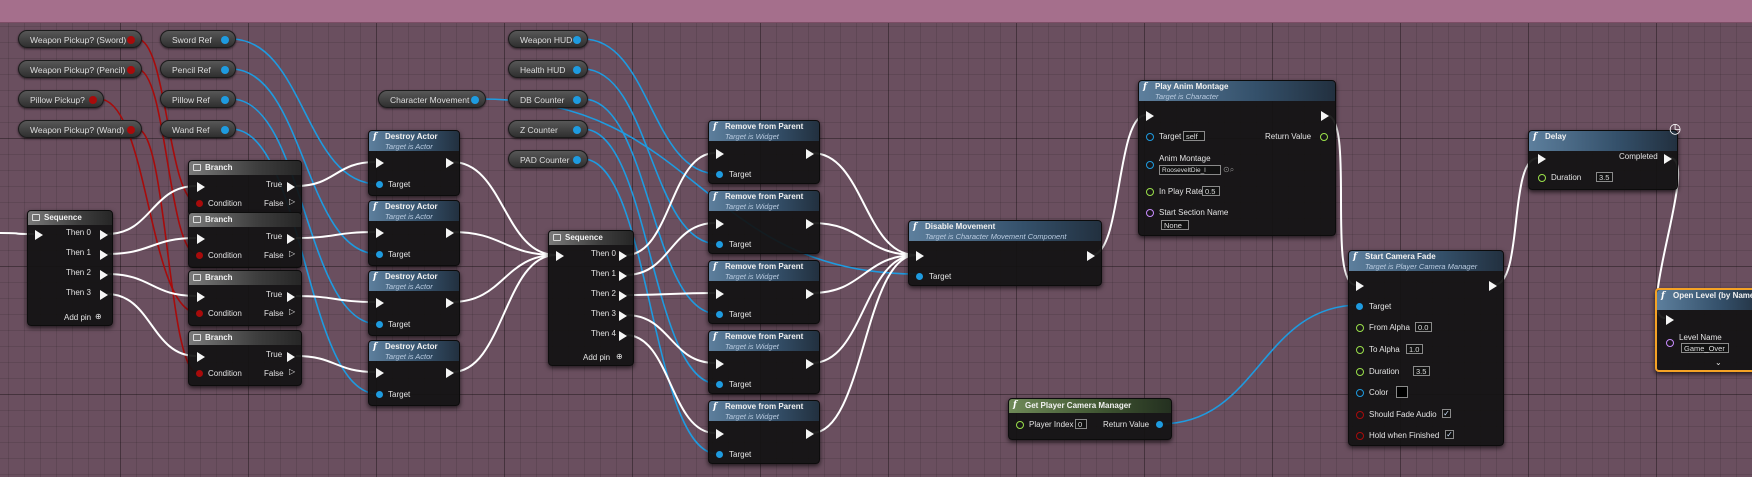  I want to click on in-play-rate-value: 0.5, so click(1211, 191).